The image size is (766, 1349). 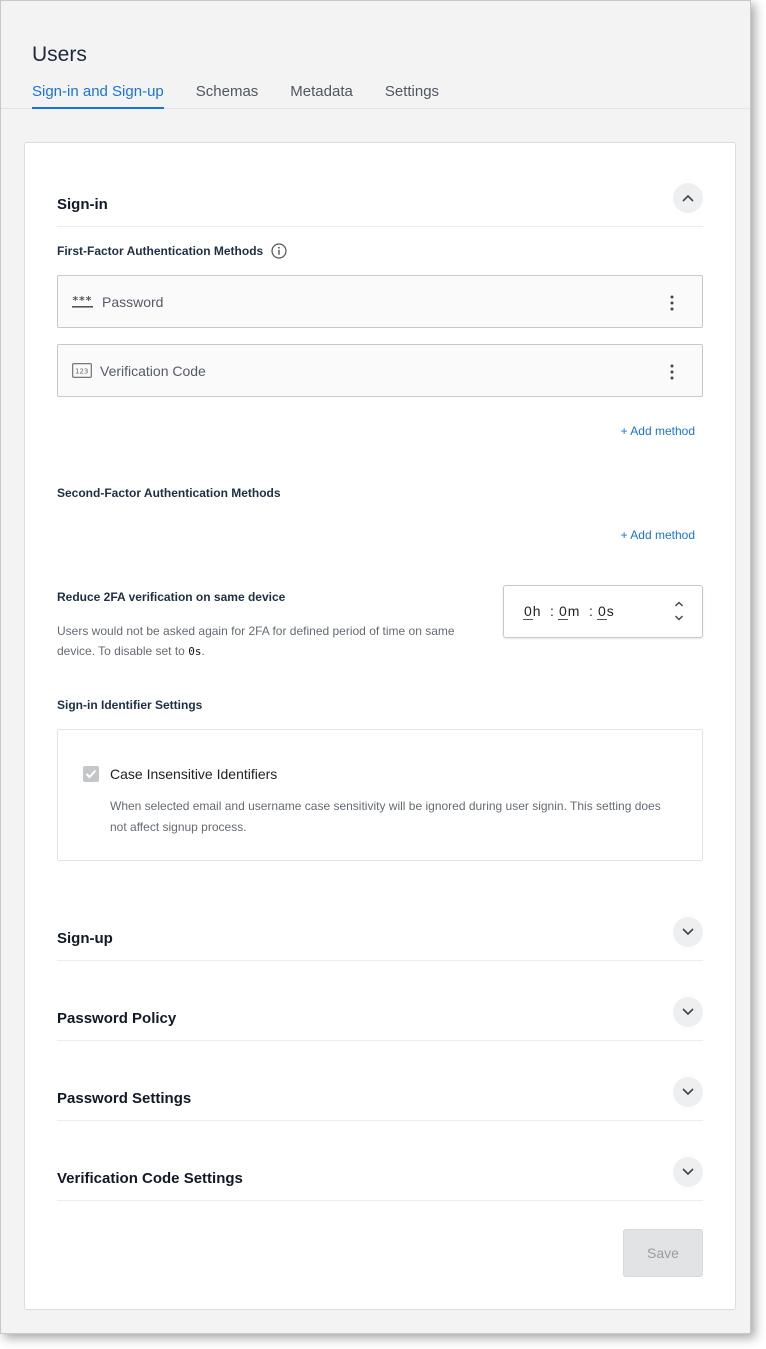 I want to click on expand-password-settings-button, so click(x=688, y=1092).